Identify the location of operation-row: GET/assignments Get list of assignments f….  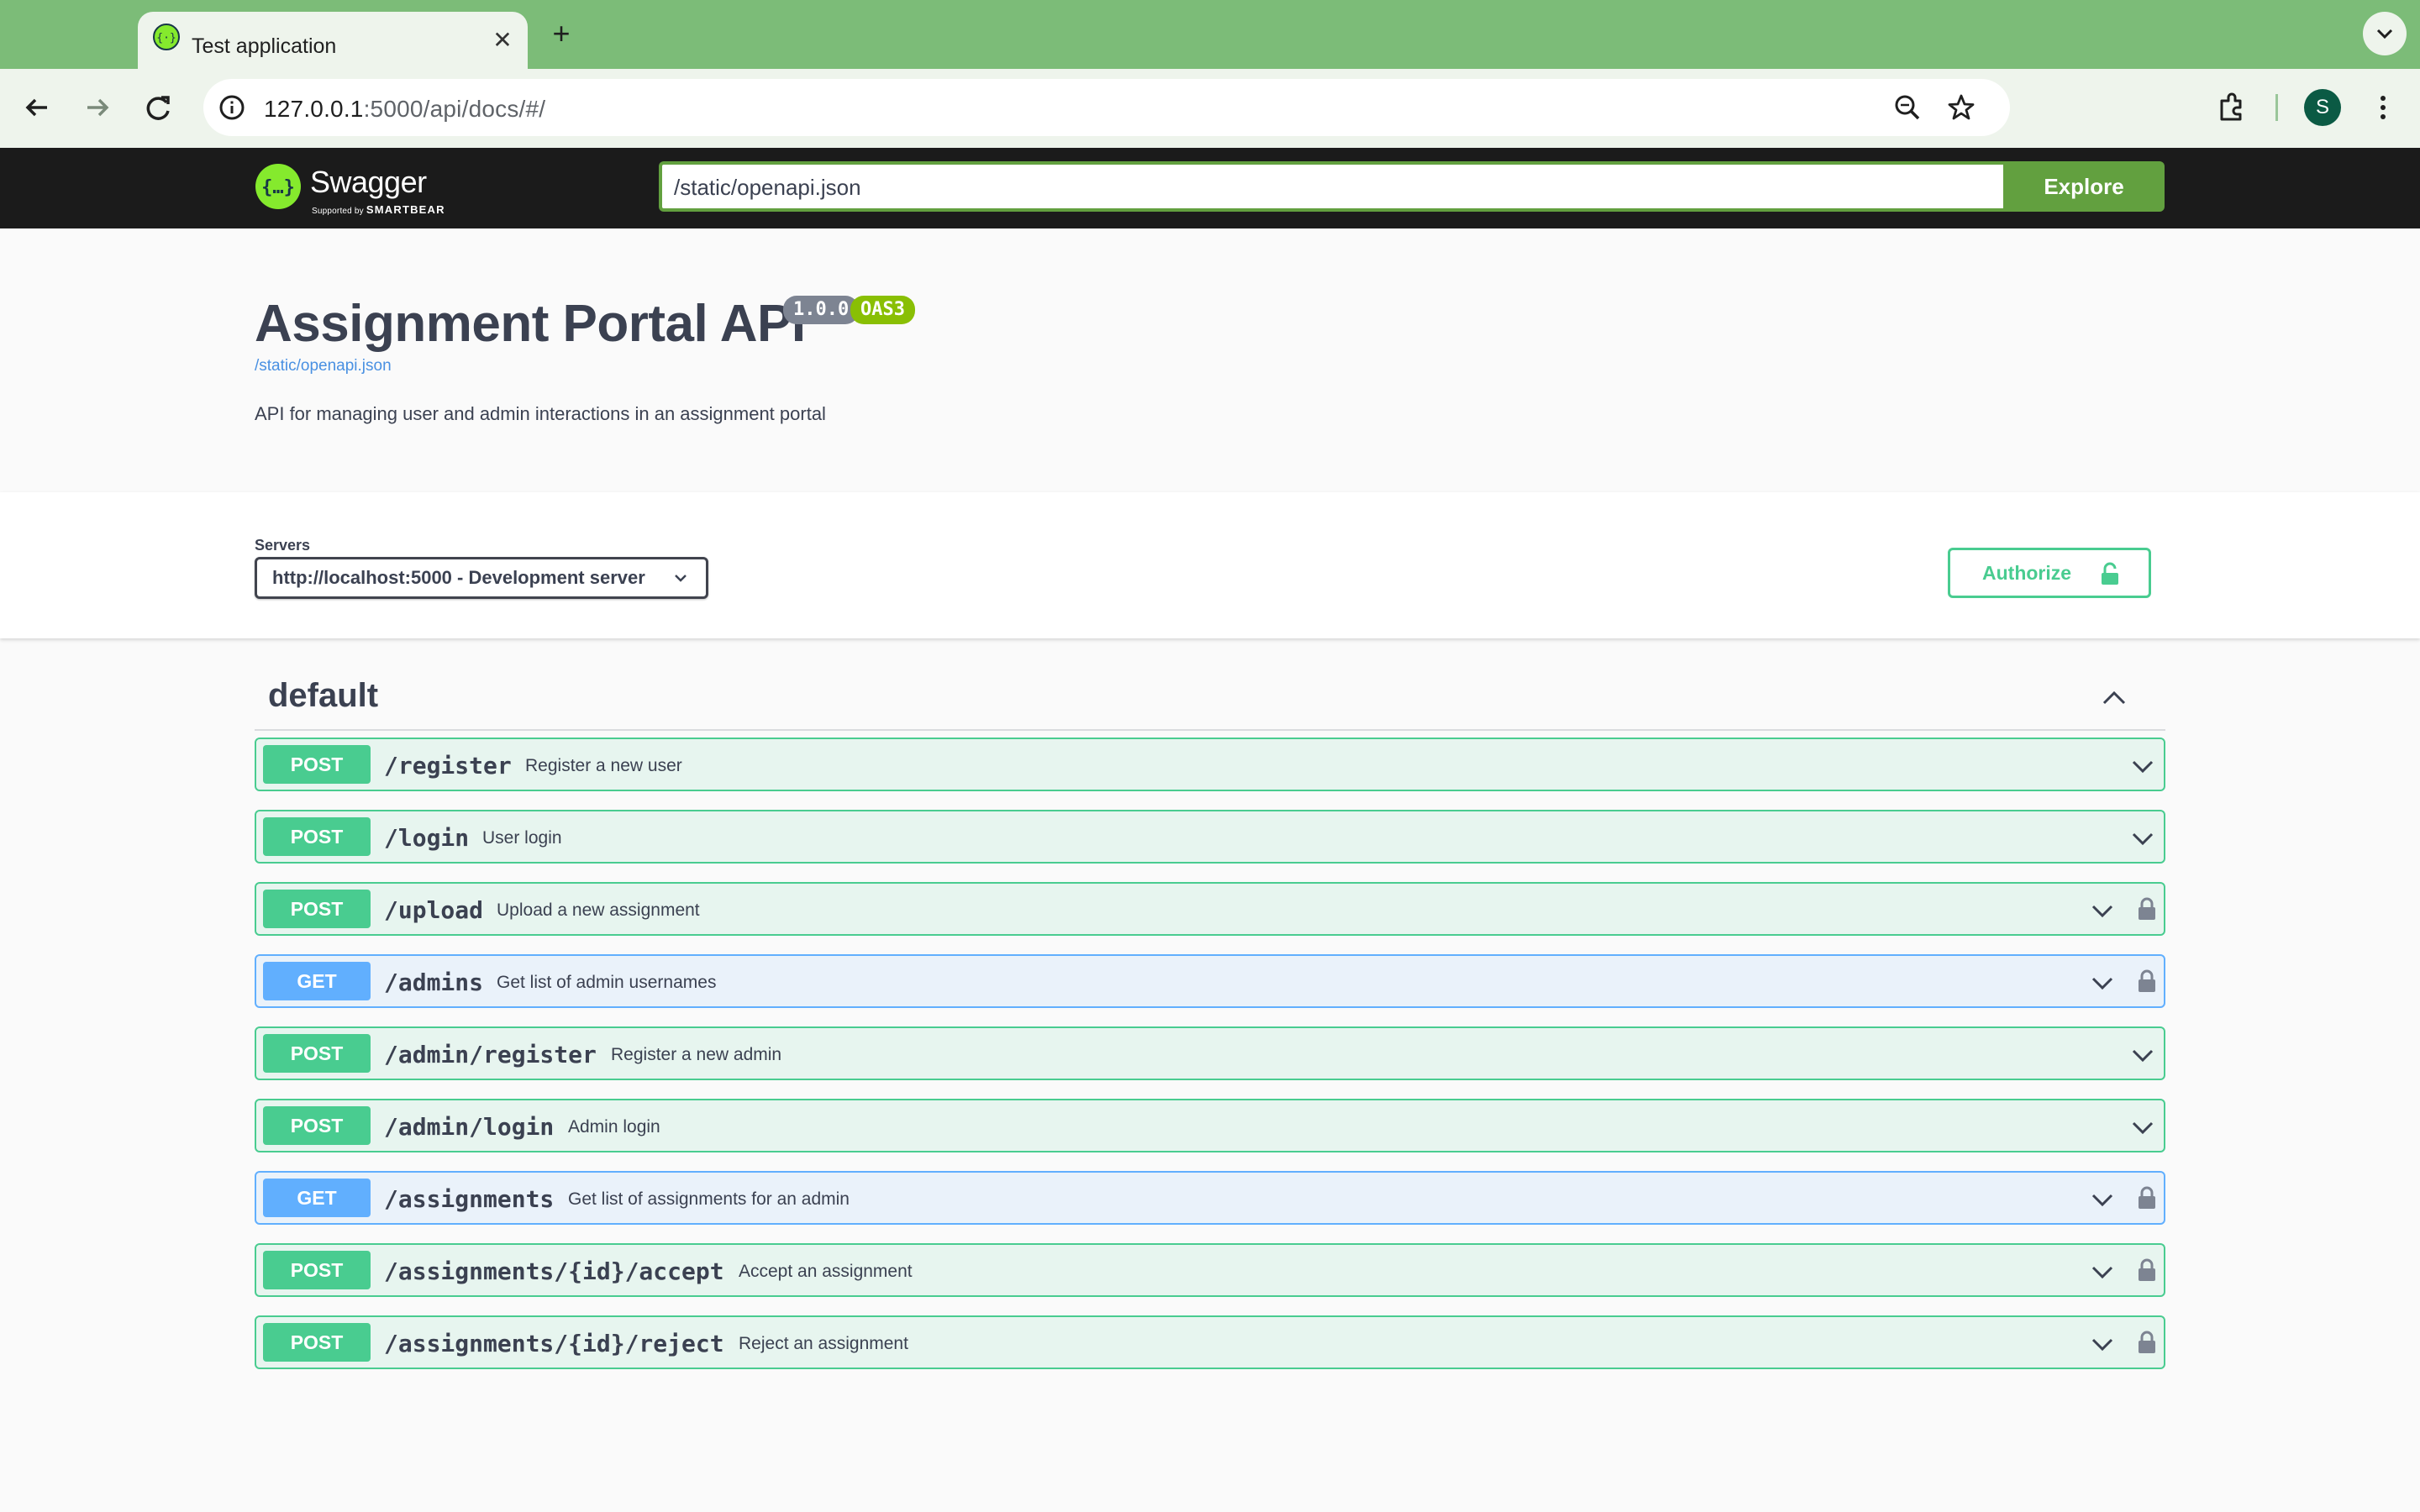
(1210, 1198).